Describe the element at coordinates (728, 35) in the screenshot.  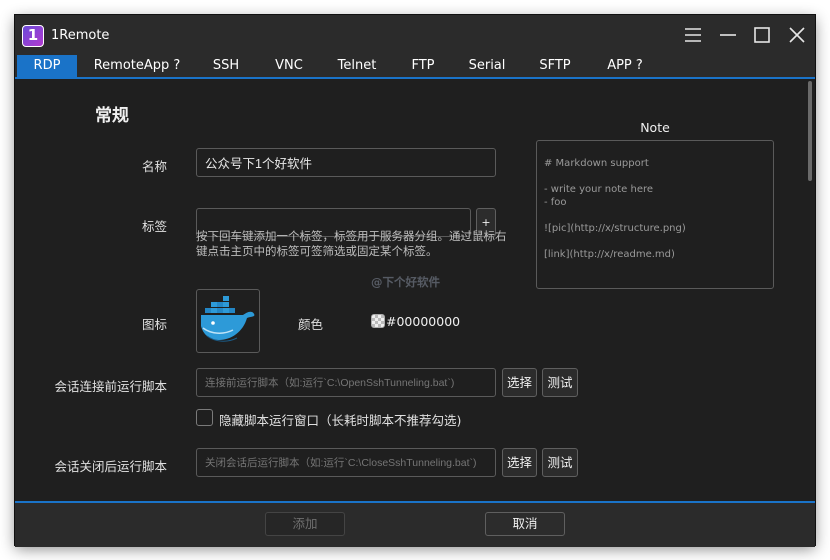
I see `minimize-icon` at that location.